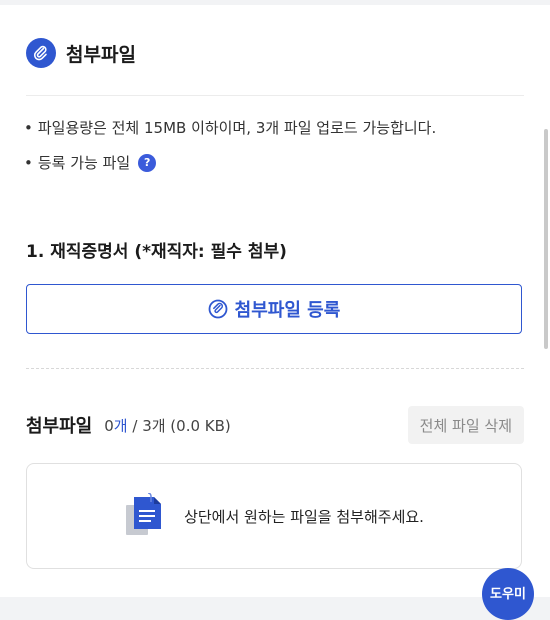 The image size is (550, 620). Describe the element at coordinates (156, 252) in the screenshot. I see `document-heading: 1. 재직증명서 (*재직자: 필수 첨부)` at that location.